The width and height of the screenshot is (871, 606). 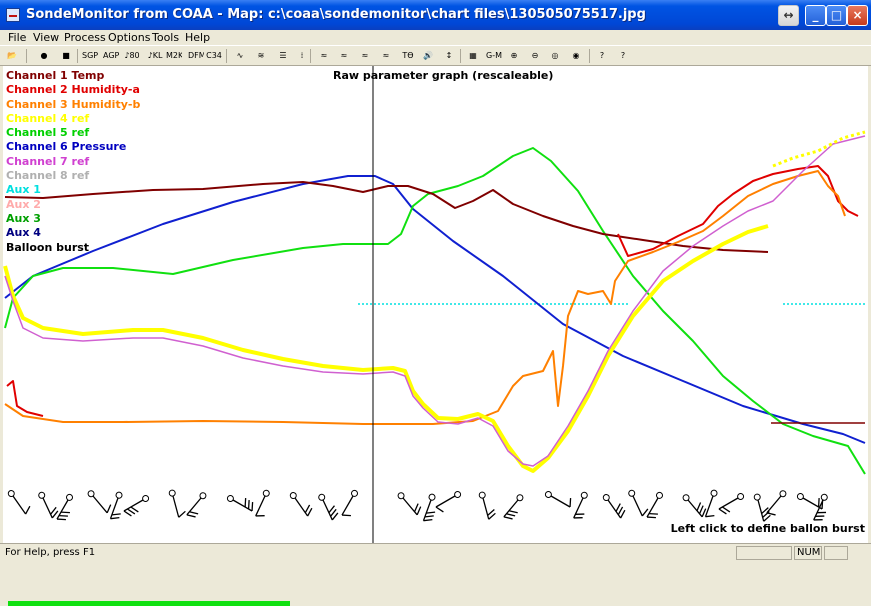 I want to click on zoom-out-icon: ⊖, so click(x=535, y=56).